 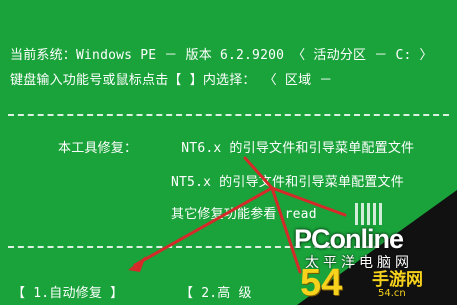 I want to click on brand-logo-text: 手游网, so click(x=397, y=280).